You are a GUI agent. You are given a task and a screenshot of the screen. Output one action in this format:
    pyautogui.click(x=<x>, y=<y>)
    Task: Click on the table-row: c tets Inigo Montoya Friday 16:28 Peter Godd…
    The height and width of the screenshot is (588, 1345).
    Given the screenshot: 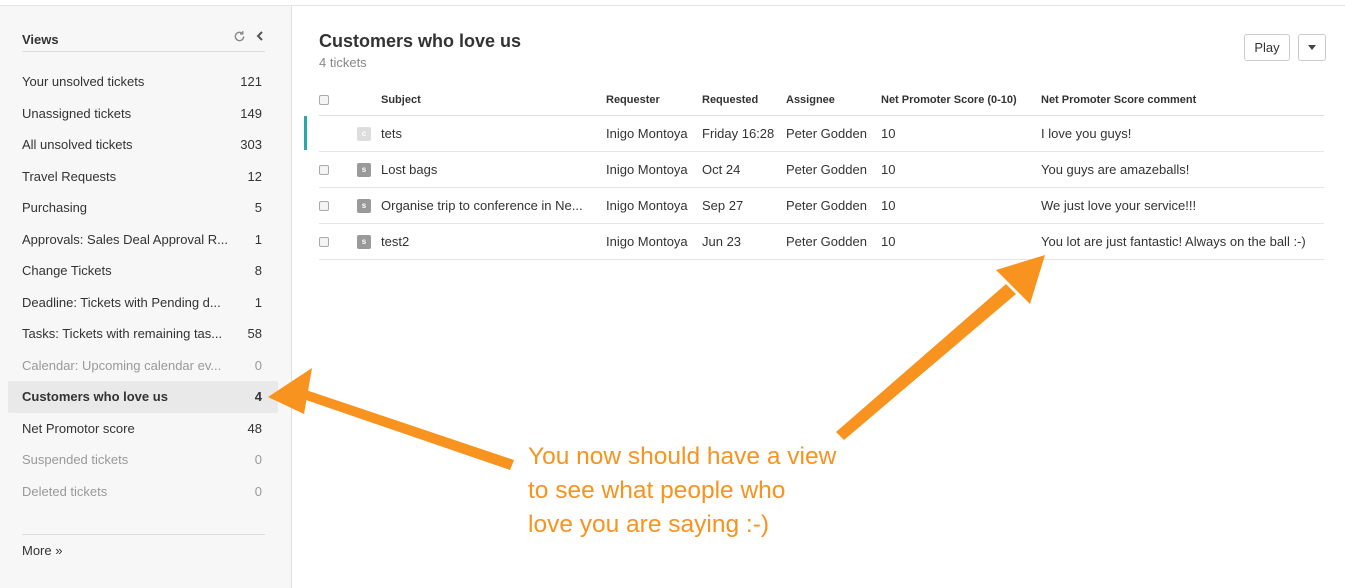 What is the action you would take?
    pyautogui.click(x=821, y=133)
    